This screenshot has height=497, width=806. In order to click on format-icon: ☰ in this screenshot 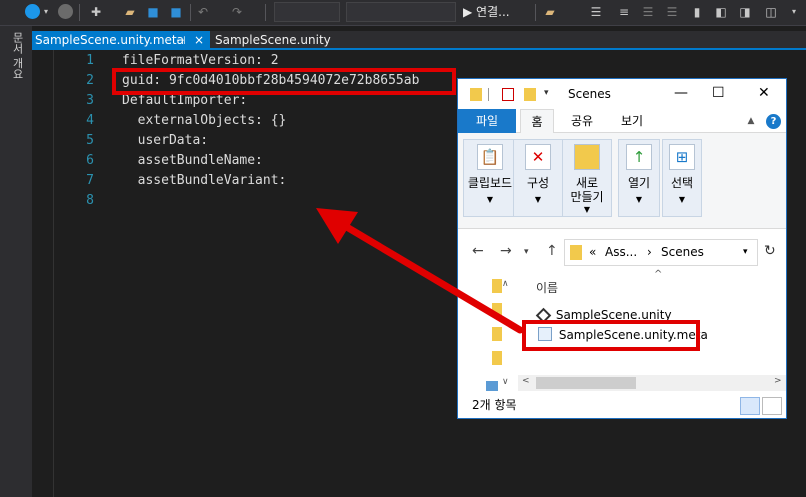, I will do `click(596, 12)`.